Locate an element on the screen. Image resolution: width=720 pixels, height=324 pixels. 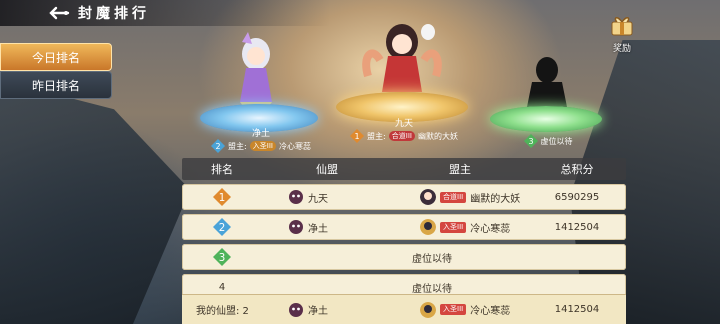
header-bar: 封魔排行 is located at coordinates (165, 13).